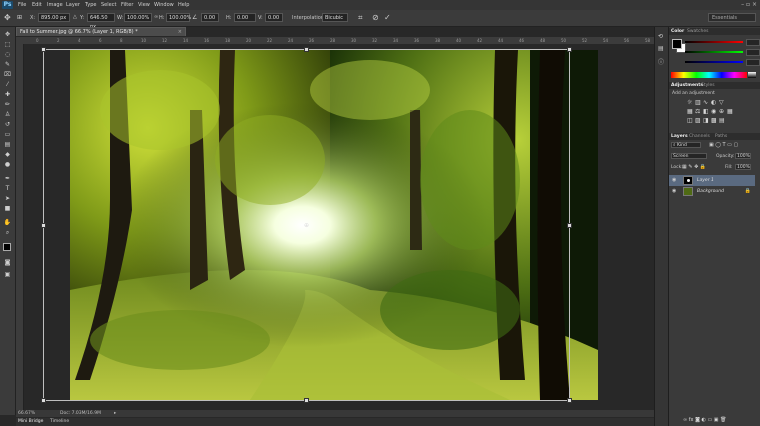 This screenshot has width=760, height=426. I want to click on move-tool-icon: ✥, so click(7, 34).